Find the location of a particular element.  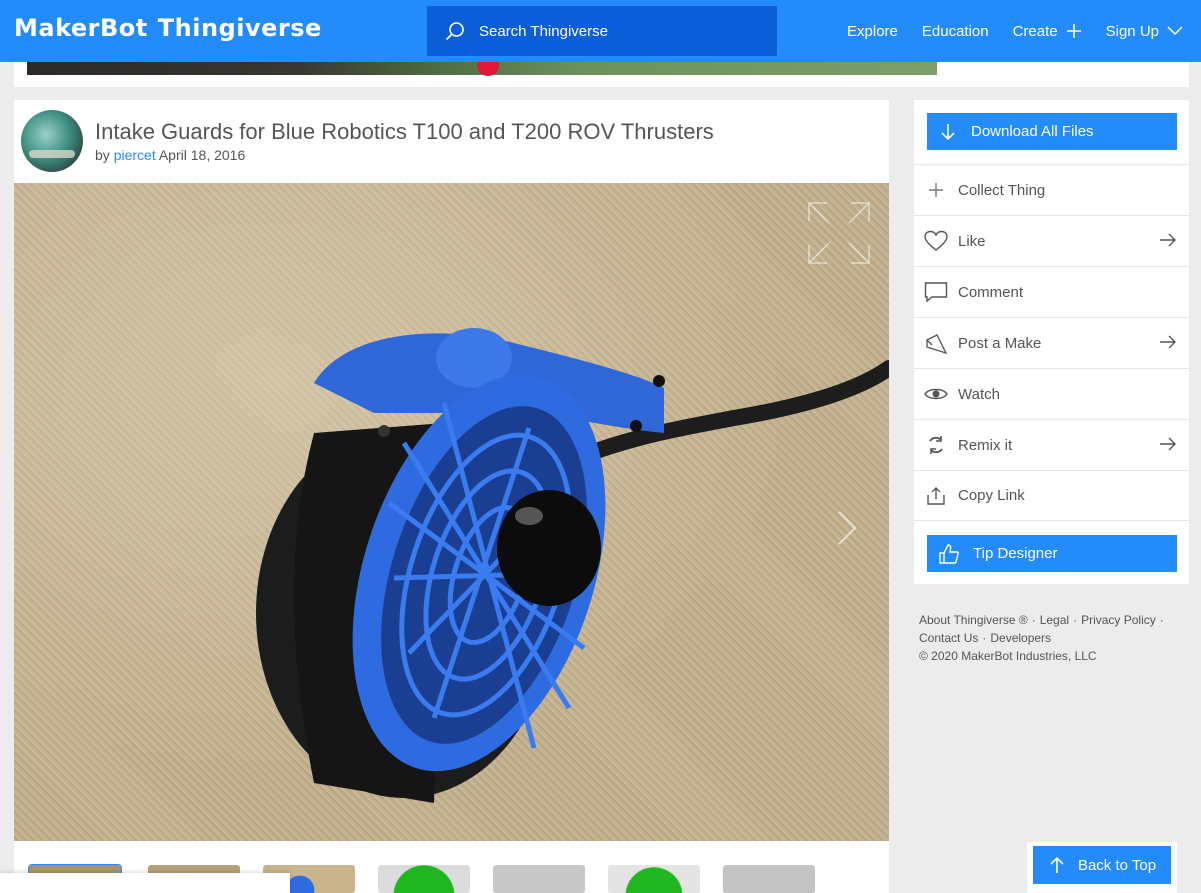

eye-icon is located at coordinates (936, 394).